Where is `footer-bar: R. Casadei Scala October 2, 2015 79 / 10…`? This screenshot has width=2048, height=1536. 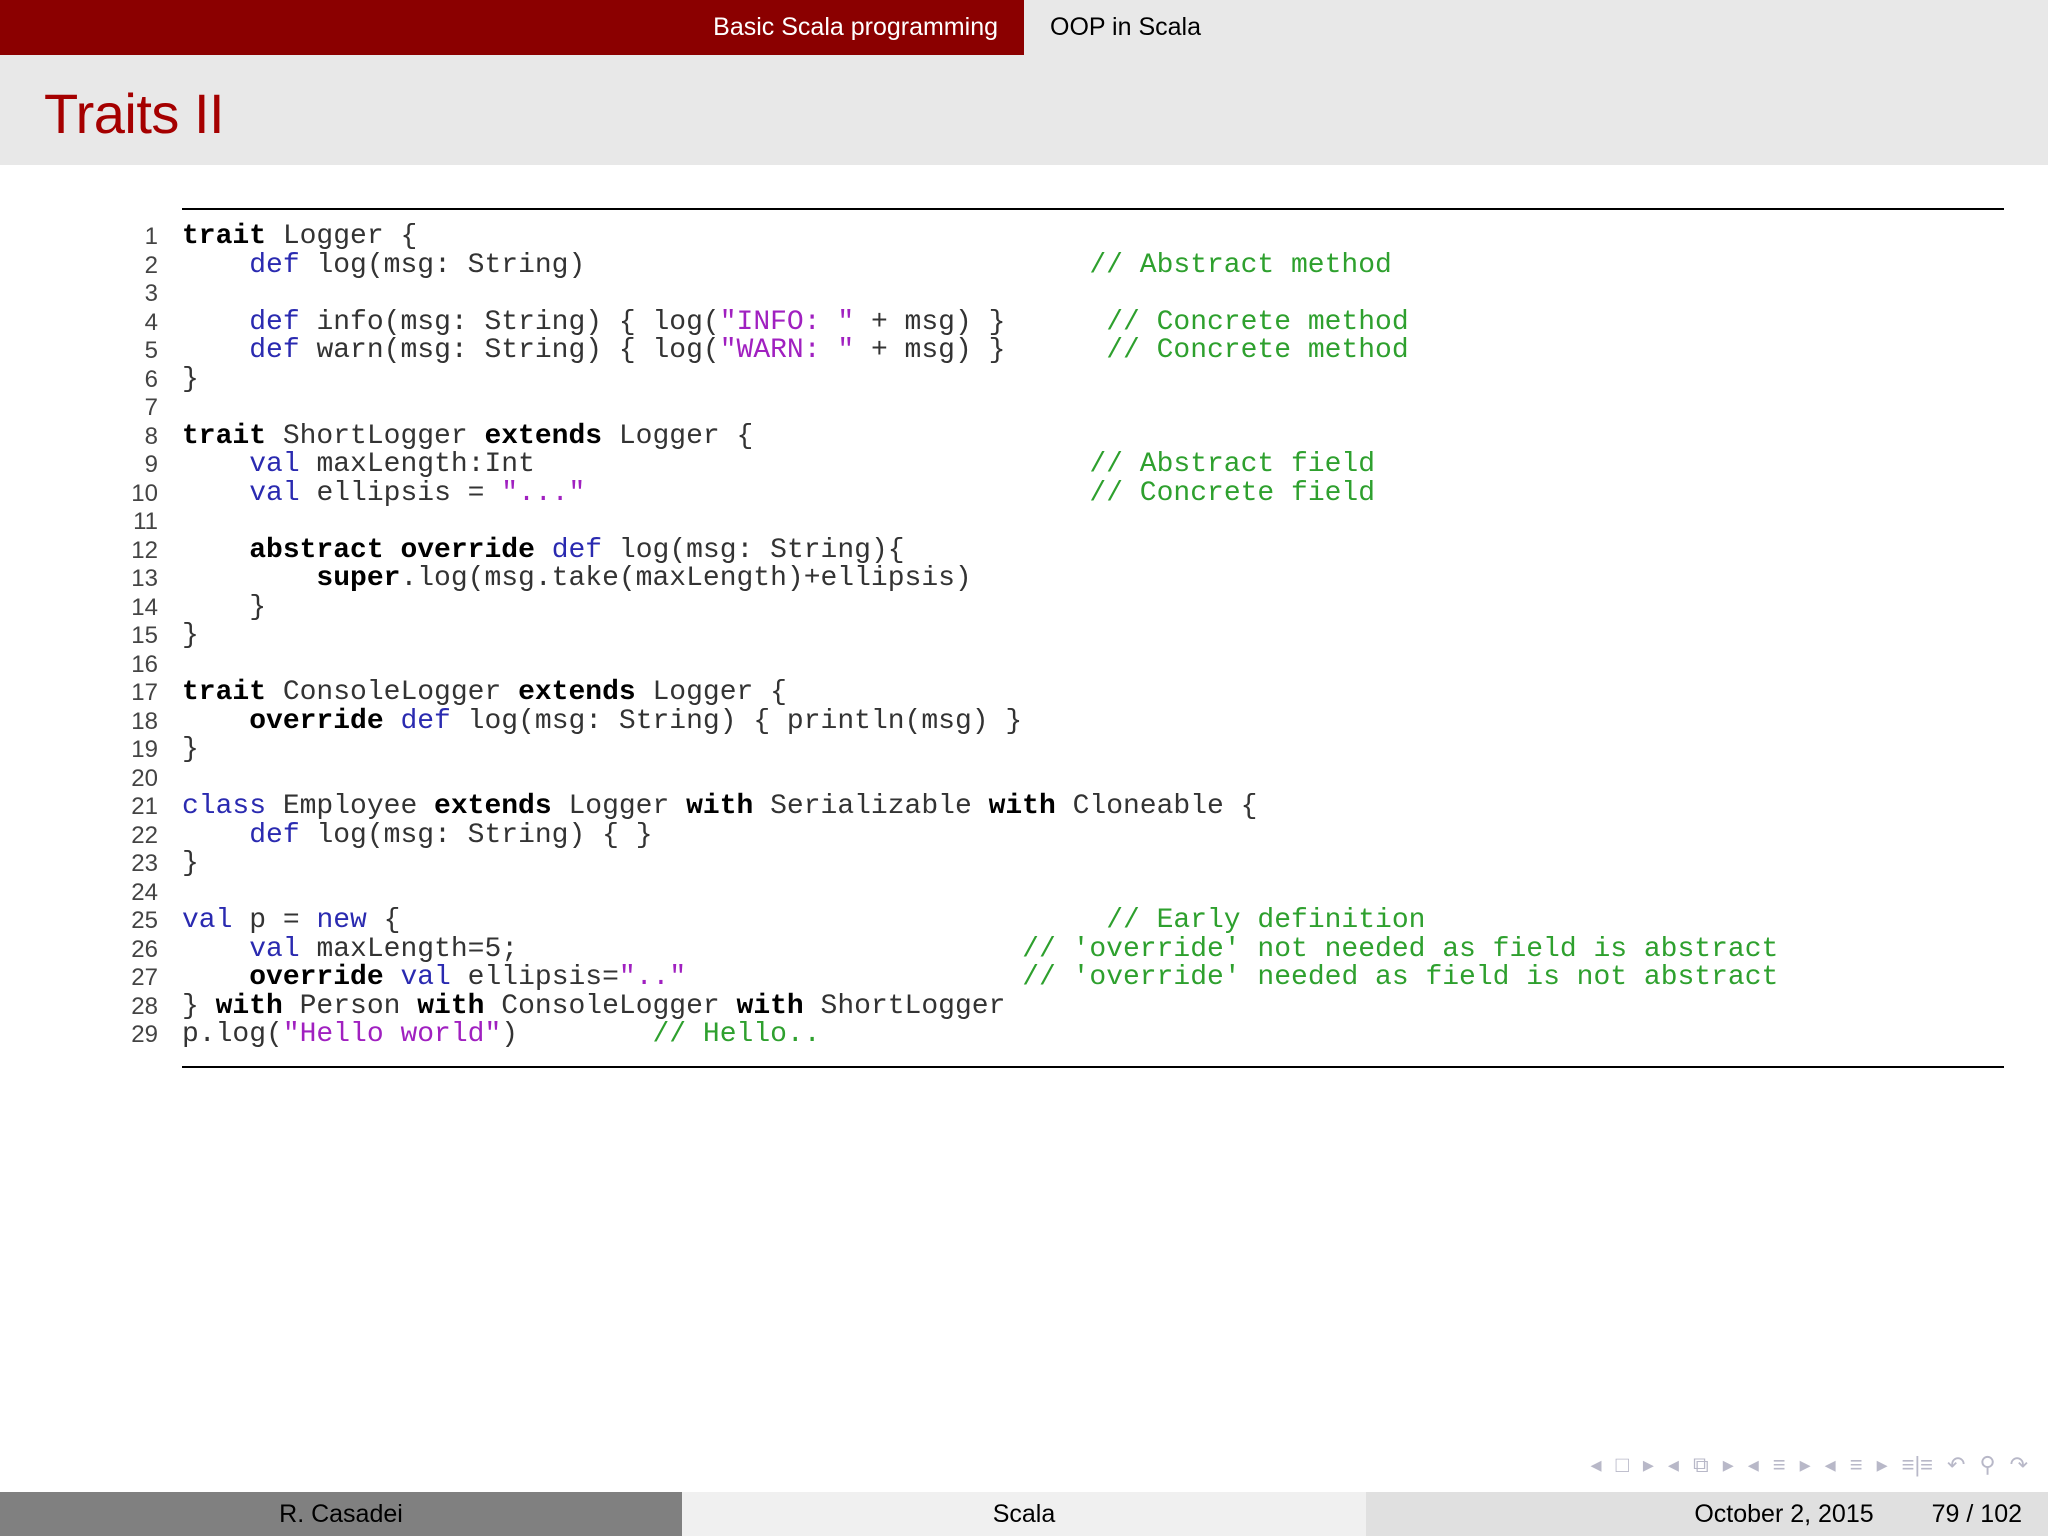
footer-bar: R. Casadei Scala October 2, 2015 79 / 10… is located at coordinates (1024, 1514).